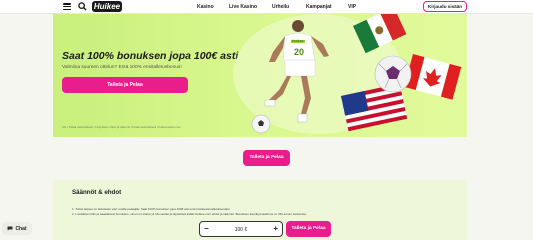 This screenshot has width=533, height=240. Describe the element at coordinates (308, 229) in the screenshot. I see `bottom-deposit-button: Talleta ja Pelaa` at that location.